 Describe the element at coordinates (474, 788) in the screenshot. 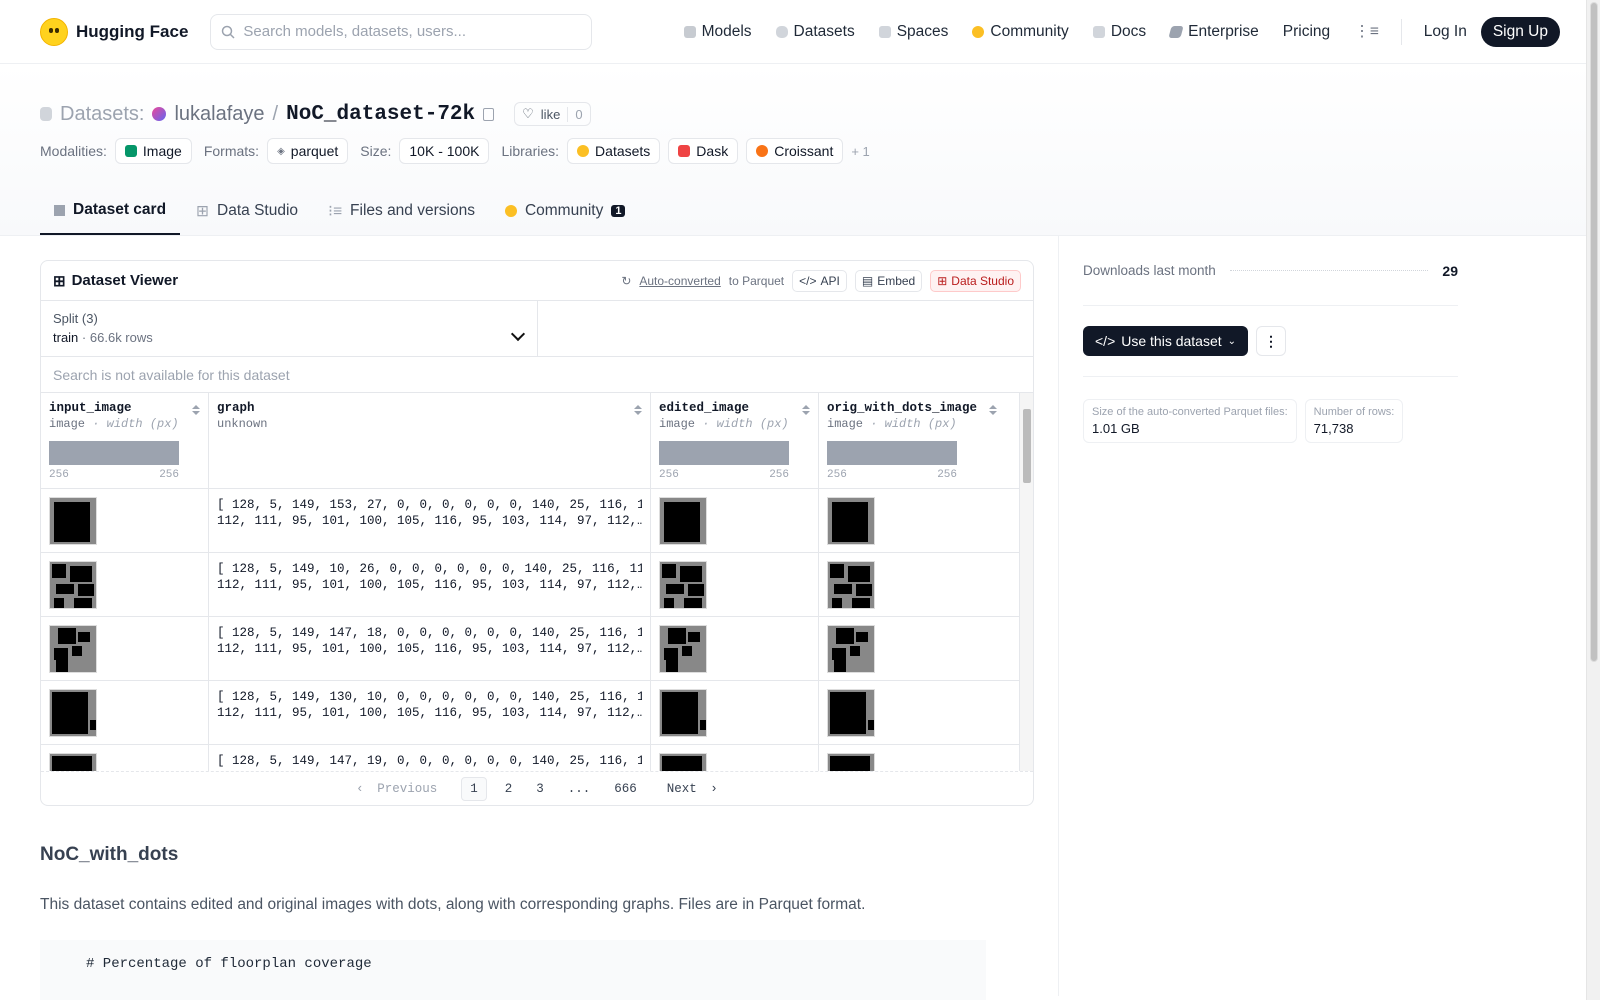

I see `page-1: 1` at that location.